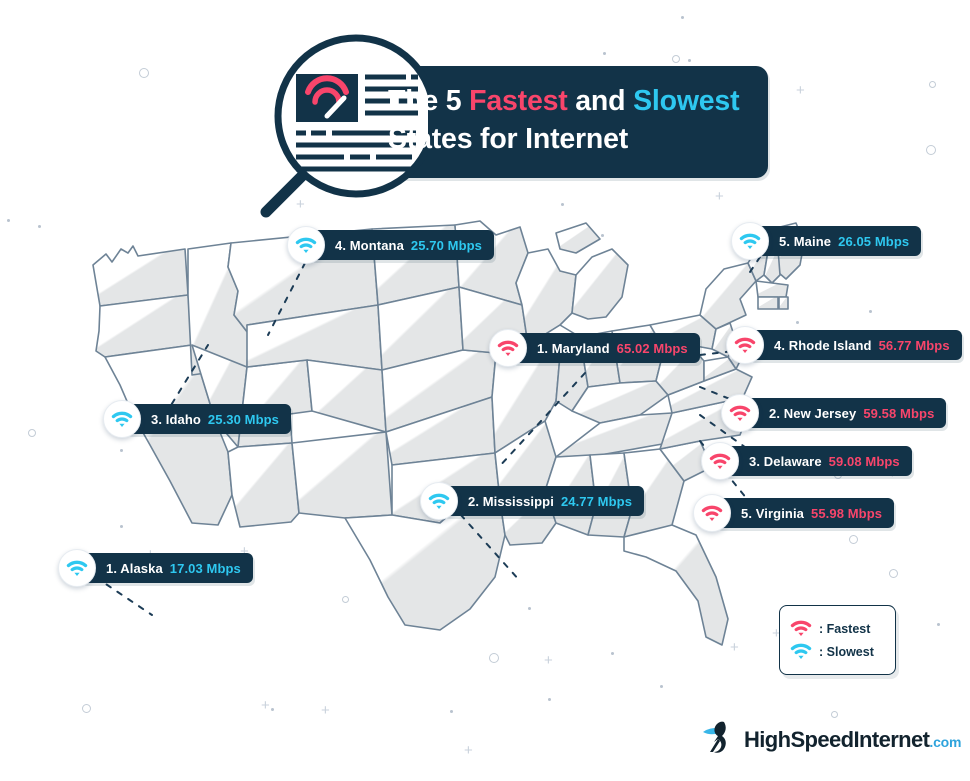 The width and height of the screenshot is (970, 781). I want to click on legend: : Fastest : Slowest, so click(837, 640).